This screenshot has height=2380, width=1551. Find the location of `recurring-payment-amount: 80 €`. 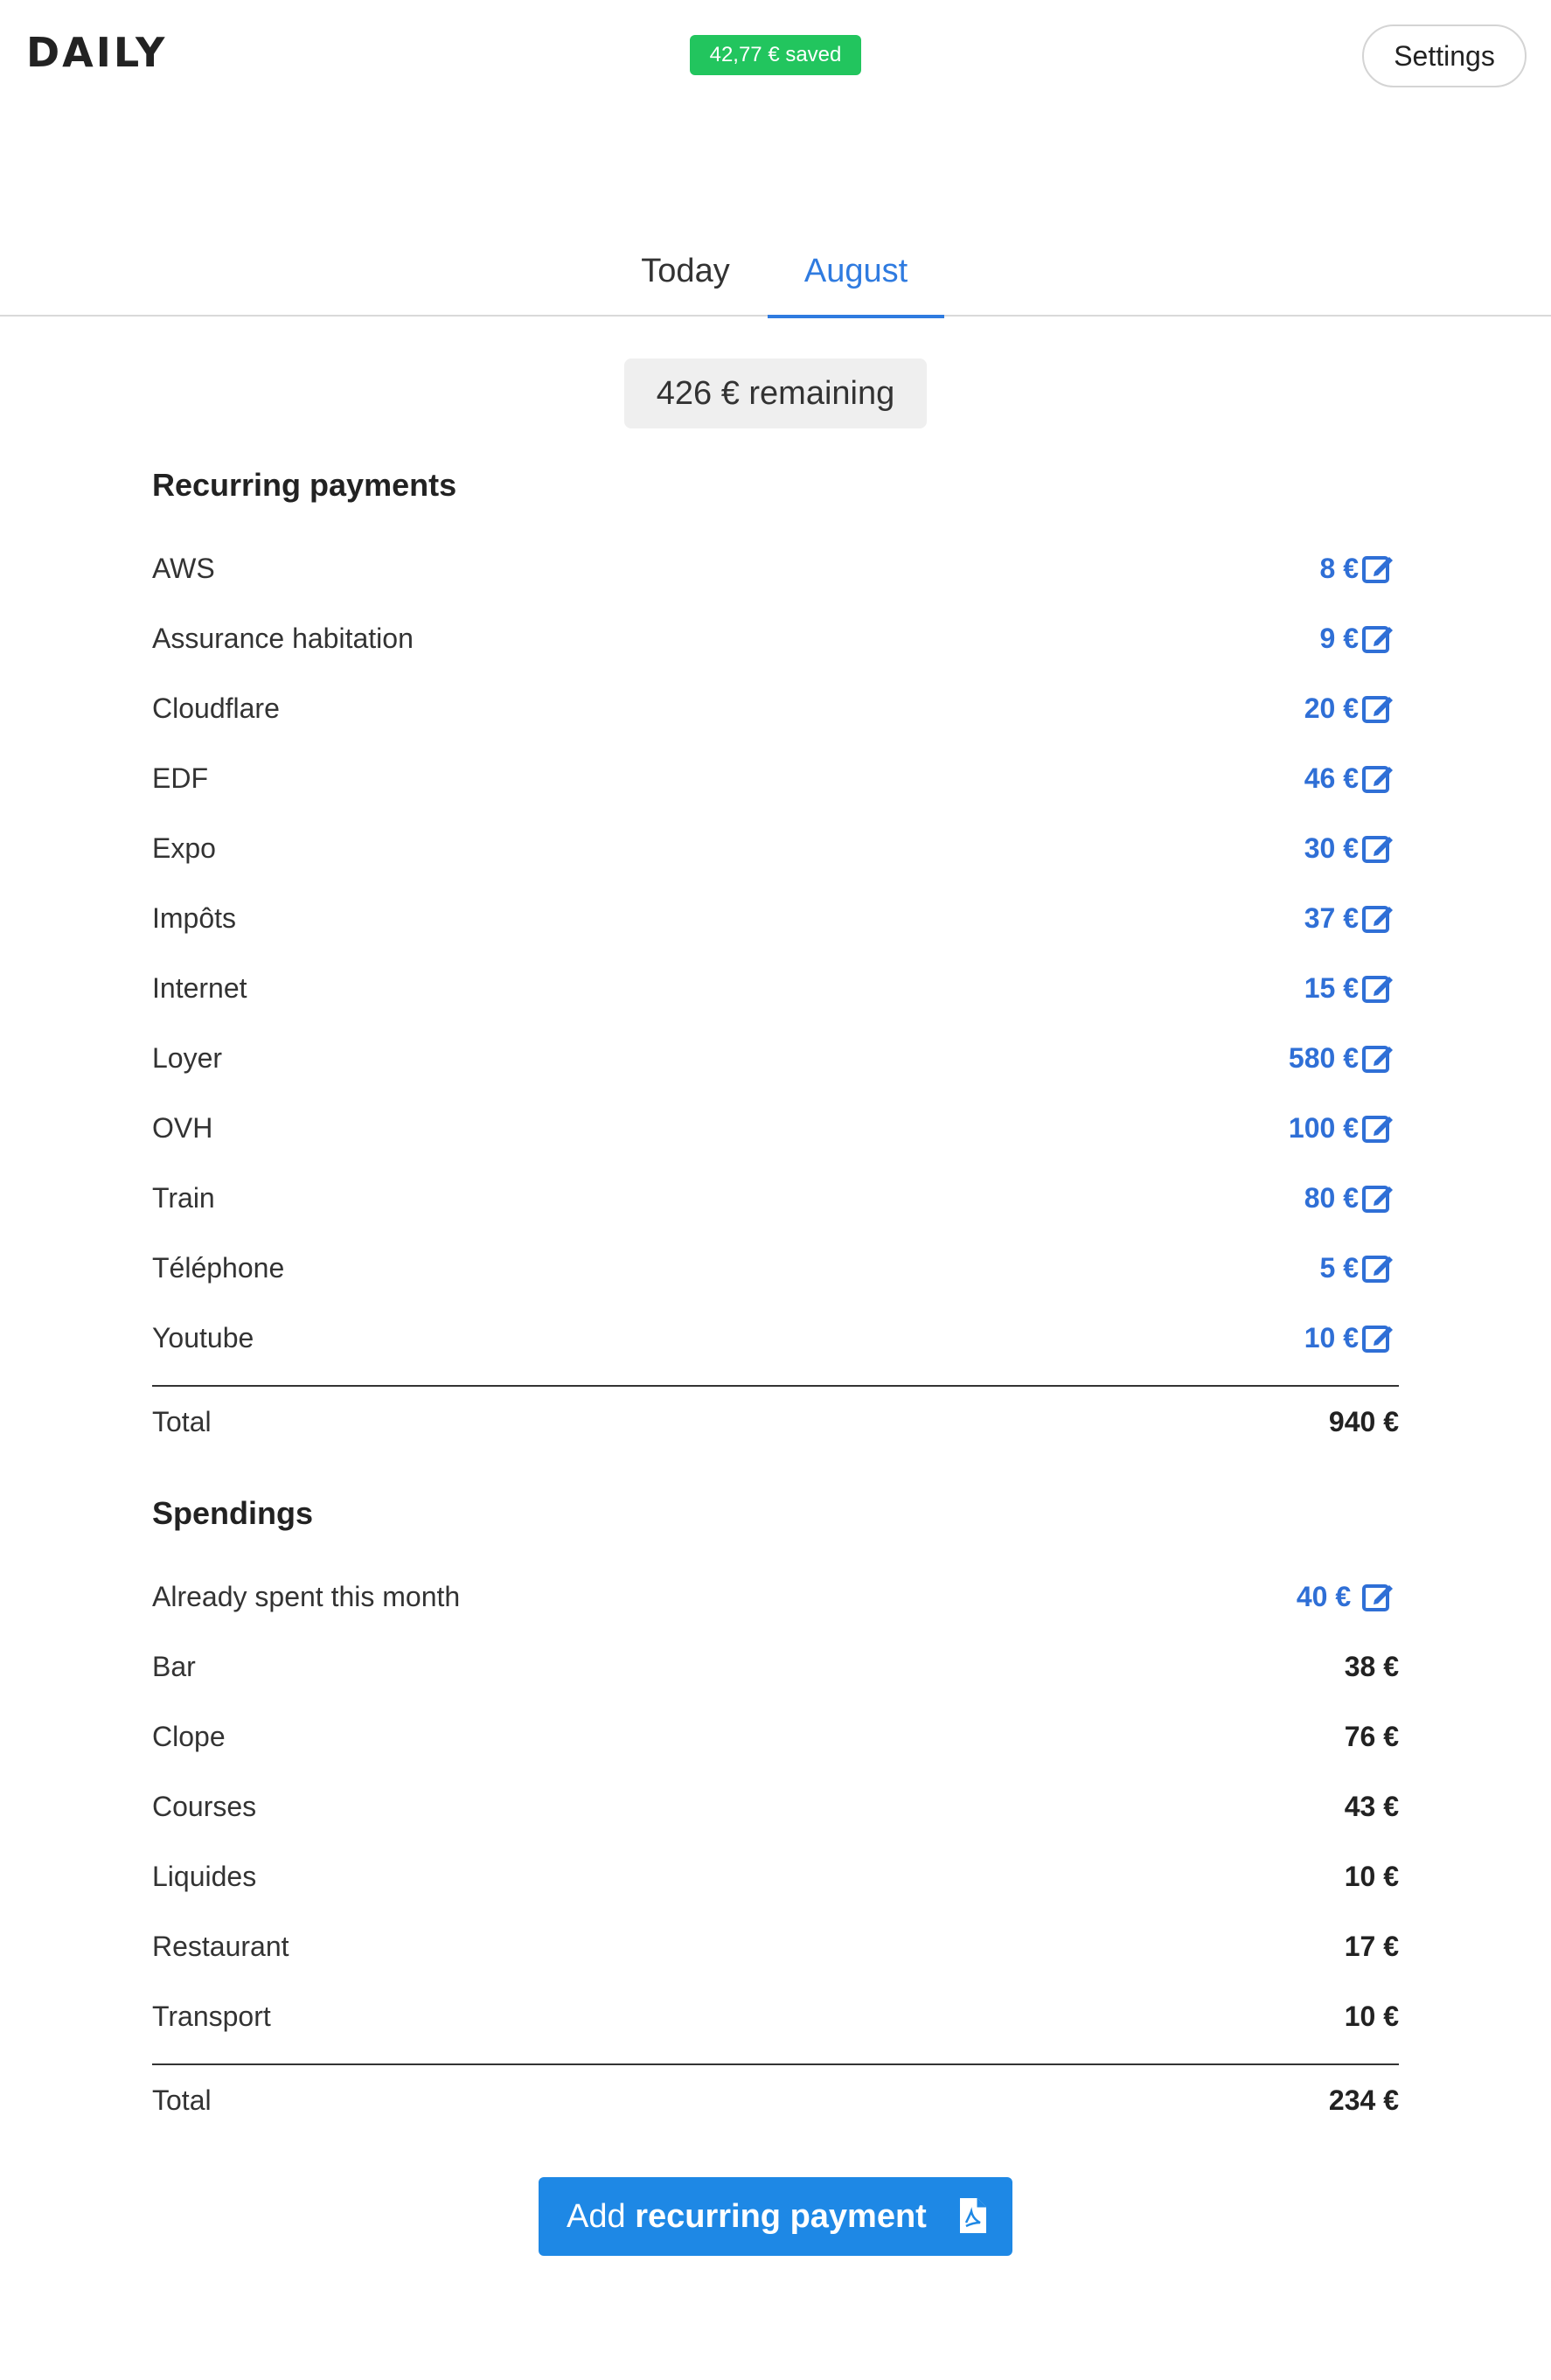

recurring-payment-amount: 80 € is located at coordinates (1331, 1198).